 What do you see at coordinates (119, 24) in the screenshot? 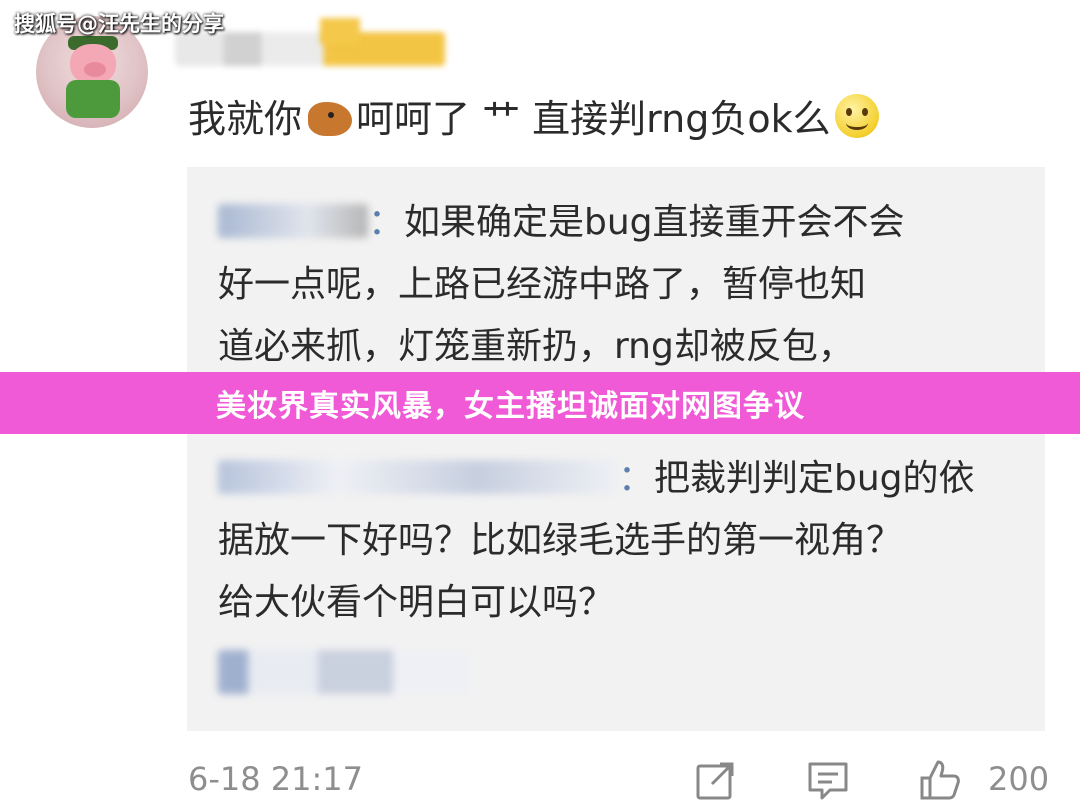
I see `watermark: 搜狐号@汪先生的分享` at bounding box center [119, 24].